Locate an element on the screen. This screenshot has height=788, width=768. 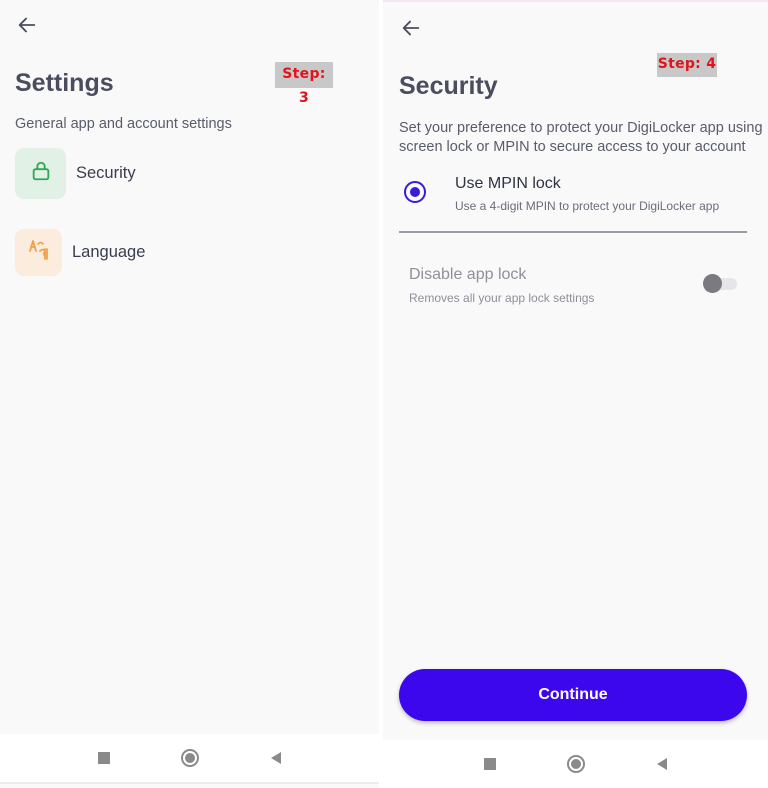
page-title: Security is located at coordinates (448, 86).